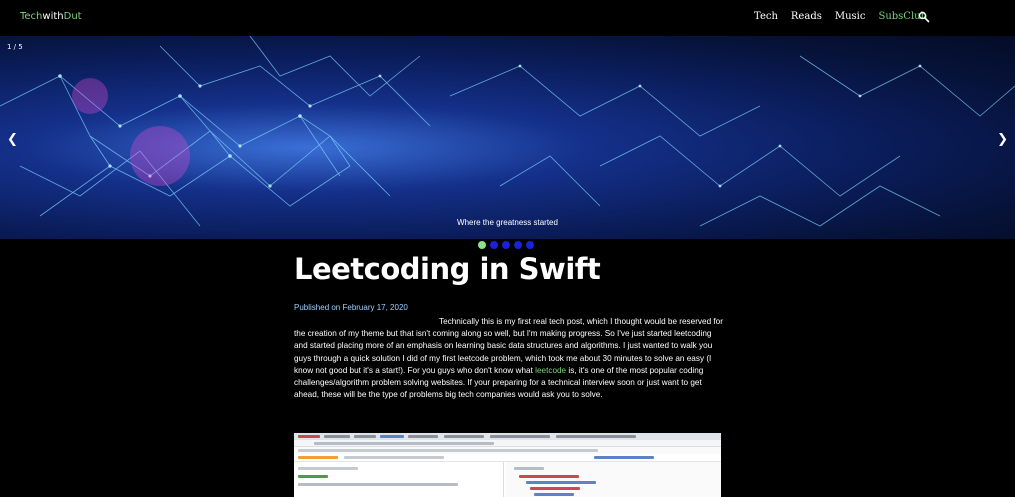 The image size is (1015, 497). Describe the element at coordinates (447, 269) in the screenshot. I see `article-title: Leetcoding in Swift` at that location.